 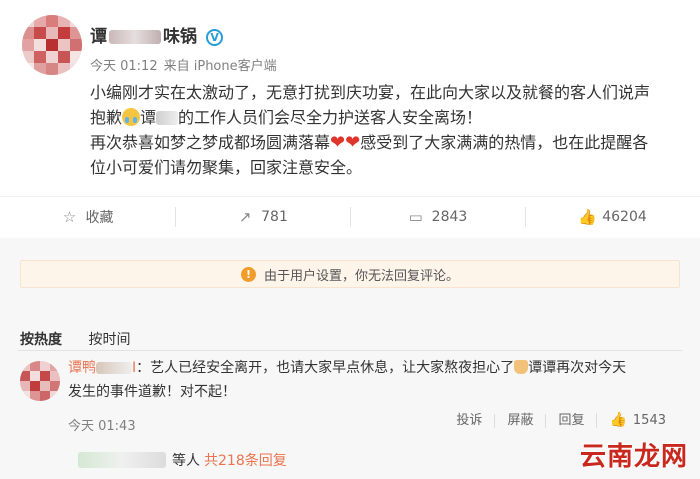 What do you see at coordinates (188, 37) in the screenshot?
I see `author-name-suffix: 锅` at bounding box center [188, 37].